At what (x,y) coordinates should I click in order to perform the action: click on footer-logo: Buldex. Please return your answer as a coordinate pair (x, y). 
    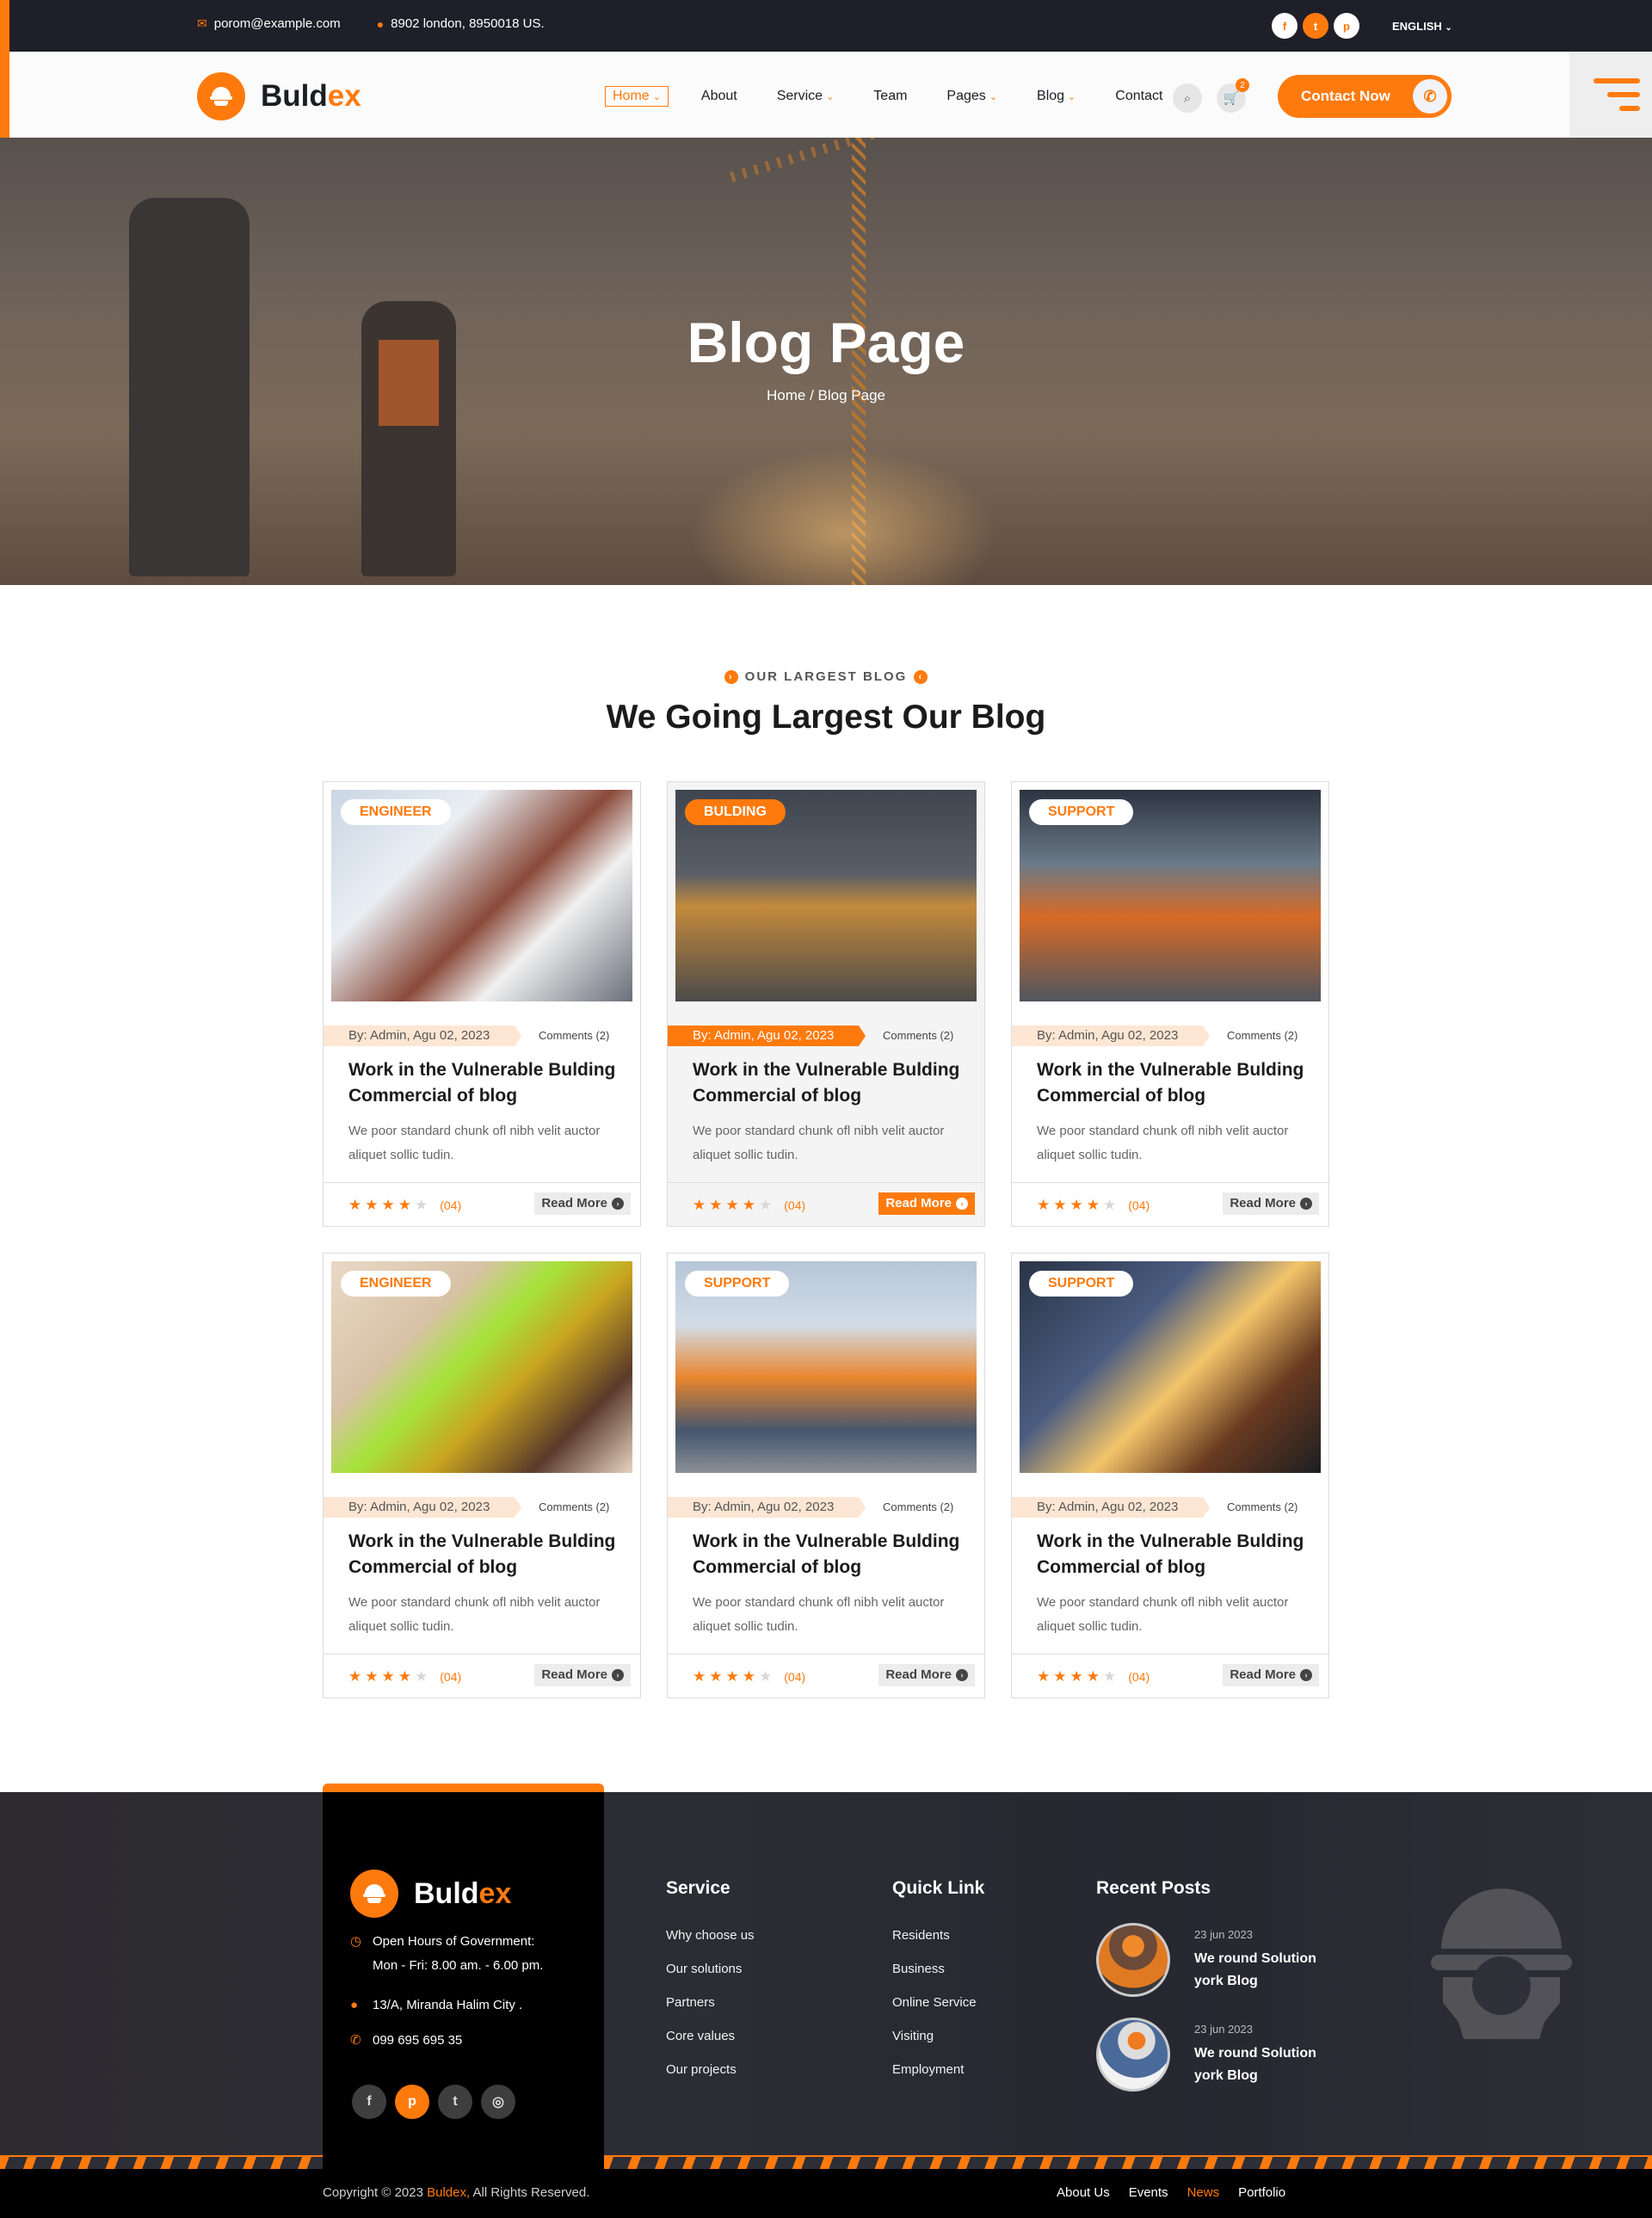
    Looking at the image, I should click on (430, 1894).